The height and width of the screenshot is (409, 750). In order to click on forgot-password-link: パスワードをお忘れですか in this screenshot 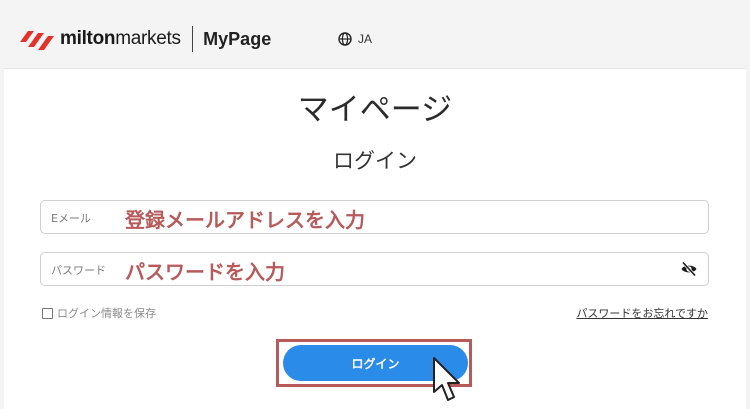, I will do `click(642, 313)`.